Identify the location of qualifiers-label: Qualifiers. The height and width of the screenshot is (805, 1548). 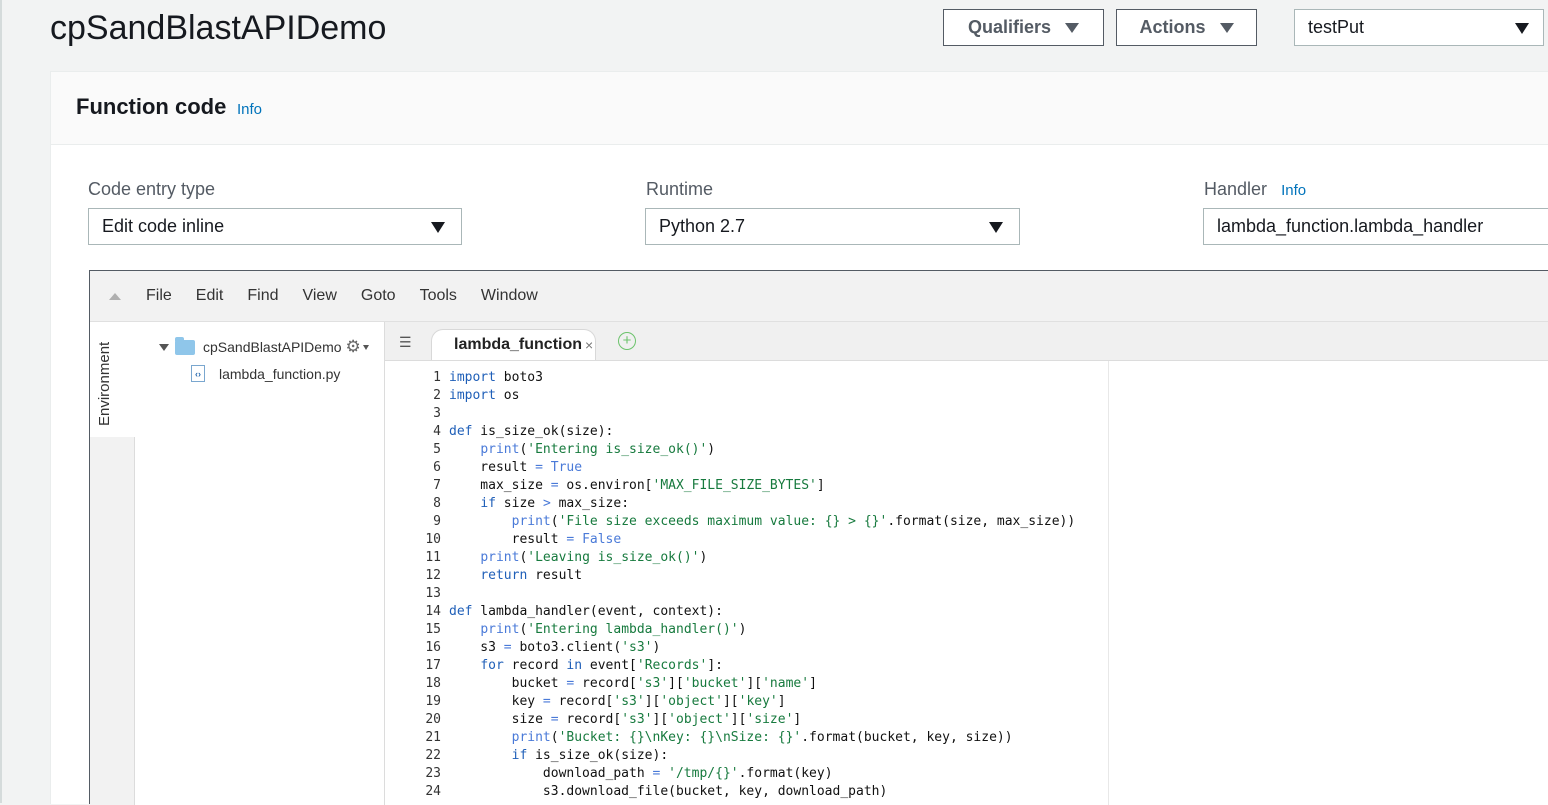
(1009, 27).